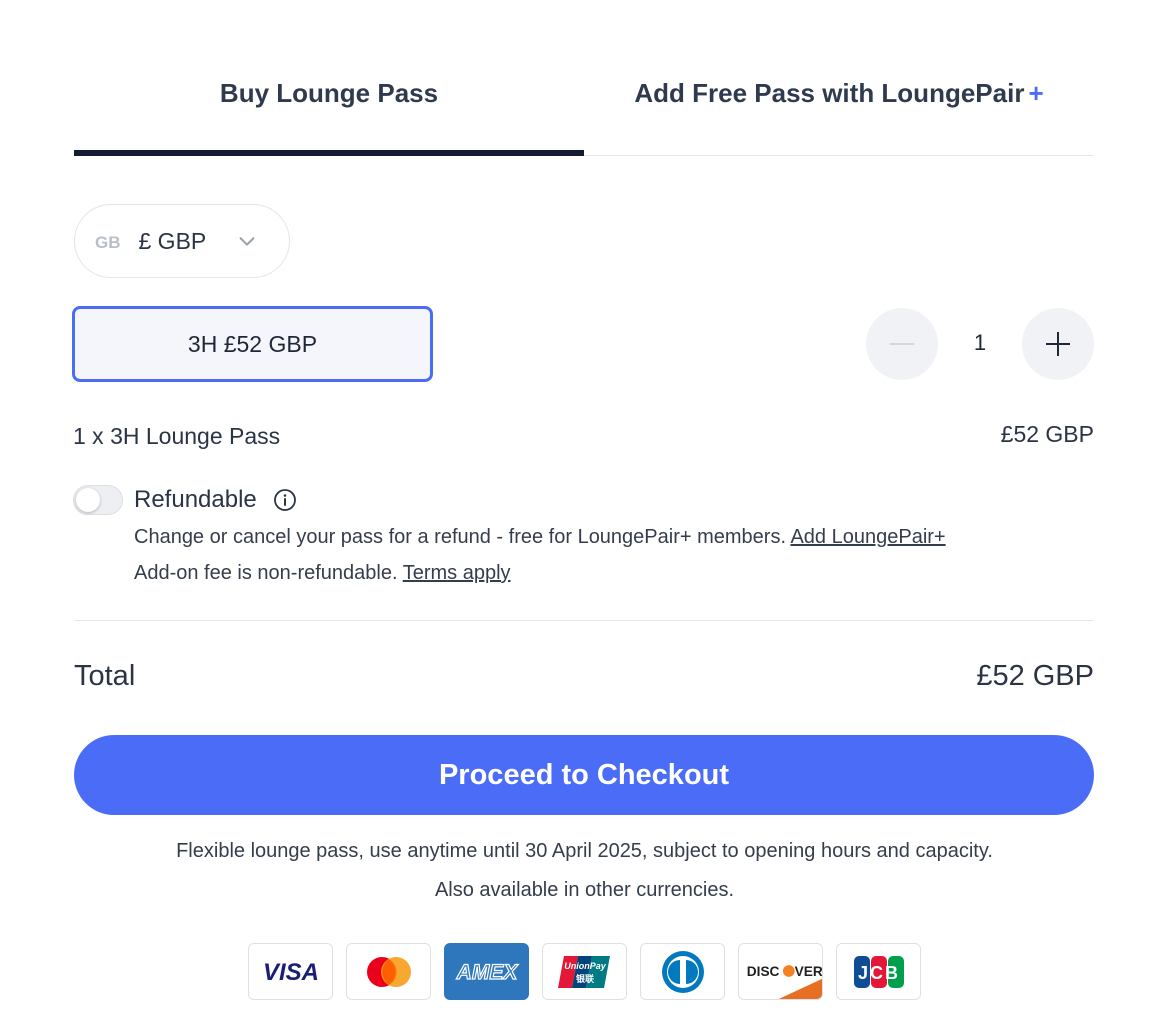  I want to click on flag-icon: GB, so click(108, 242).